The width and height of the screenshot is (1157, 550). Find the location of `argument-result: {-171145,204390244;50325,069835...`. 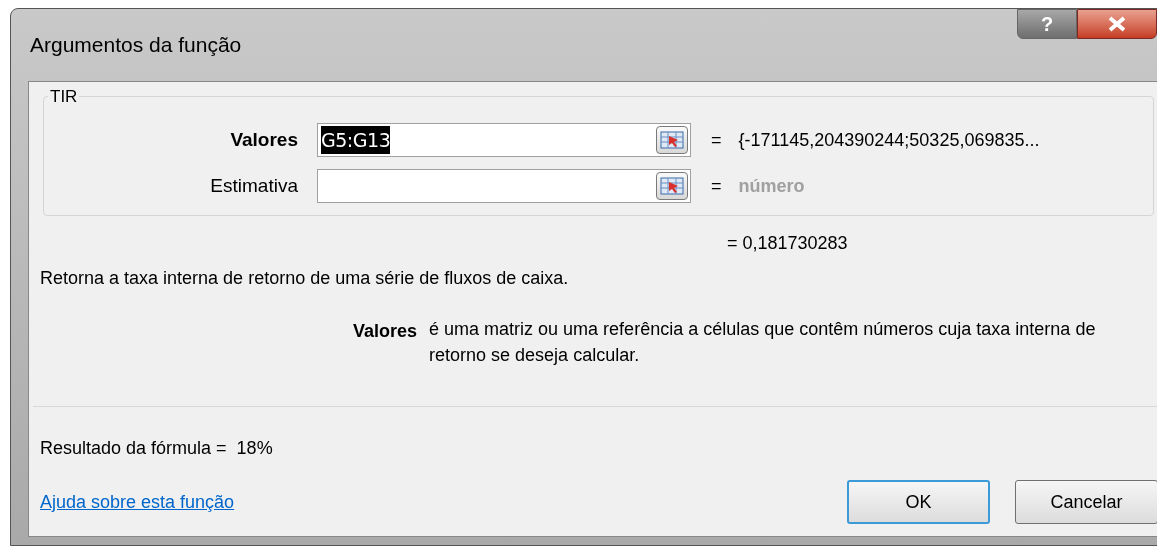

argument-result: {-171145,204390244;50325,069835... is located at coordinates (889, 140).